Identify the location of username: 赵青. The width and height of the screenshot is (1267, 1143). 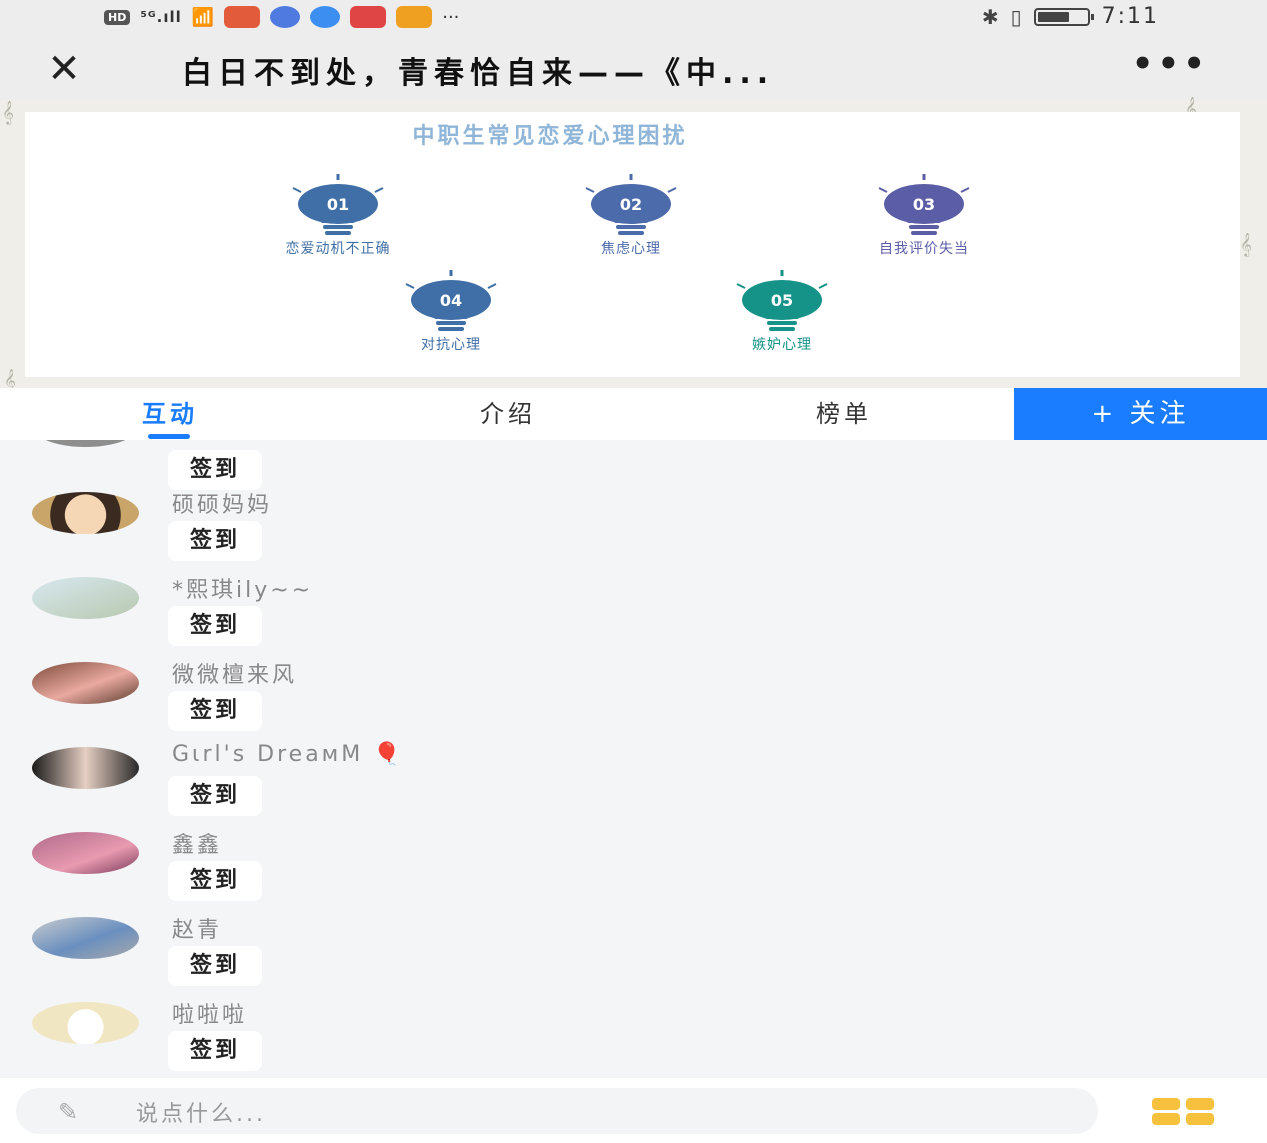
(197, 928).